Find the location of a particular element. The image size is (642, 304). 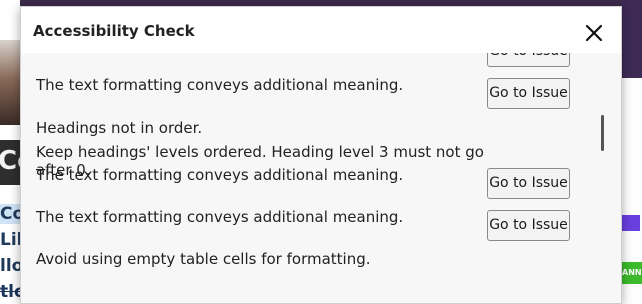

issue-heading: Headings not in order. is located at coordinates (119, 128).